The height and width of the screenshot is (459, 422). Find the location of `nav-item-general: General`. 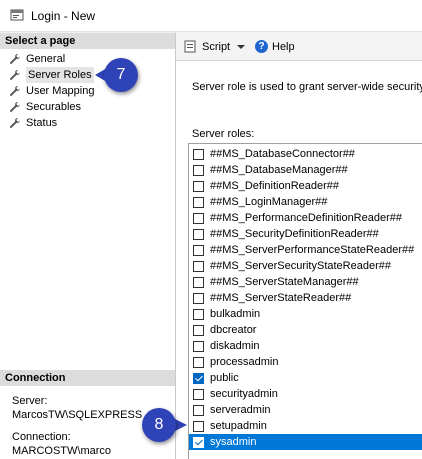

nav-item-general: General is located at coordinates (37, 59).